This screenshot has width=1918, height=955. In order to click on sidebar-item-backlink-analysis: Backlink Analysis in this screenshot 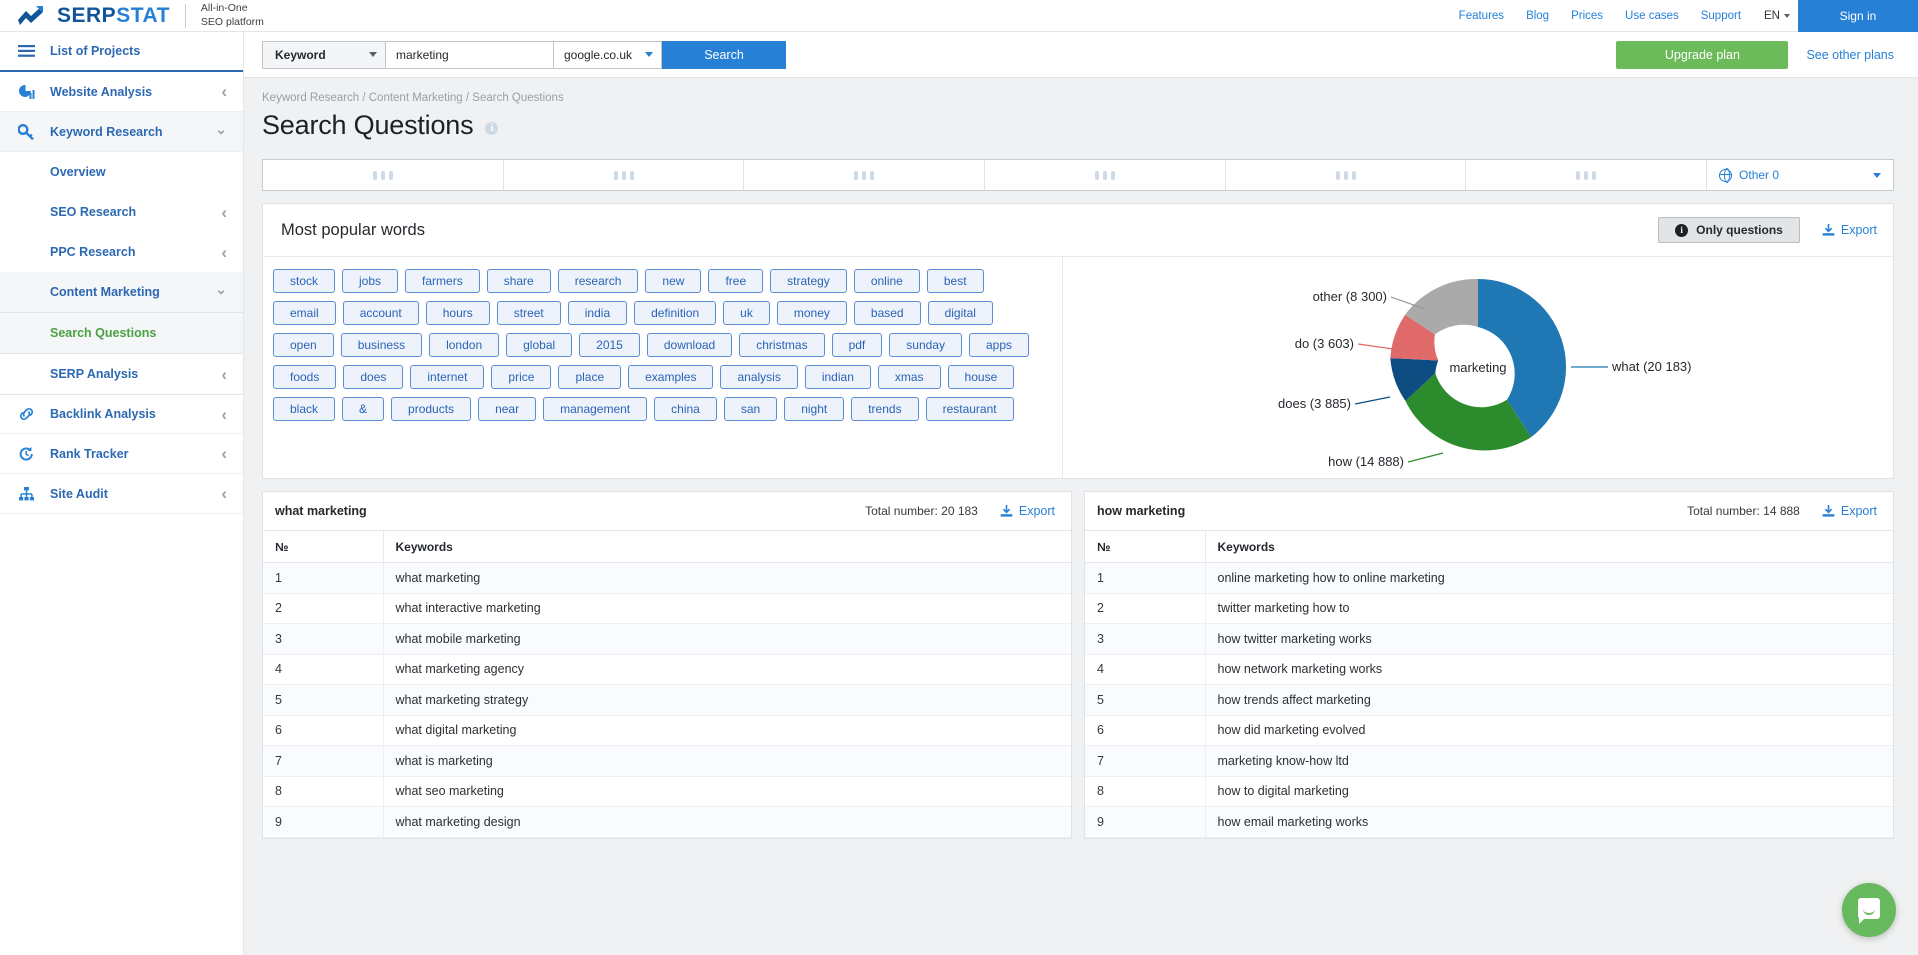, I will do `click(121, 414)`.